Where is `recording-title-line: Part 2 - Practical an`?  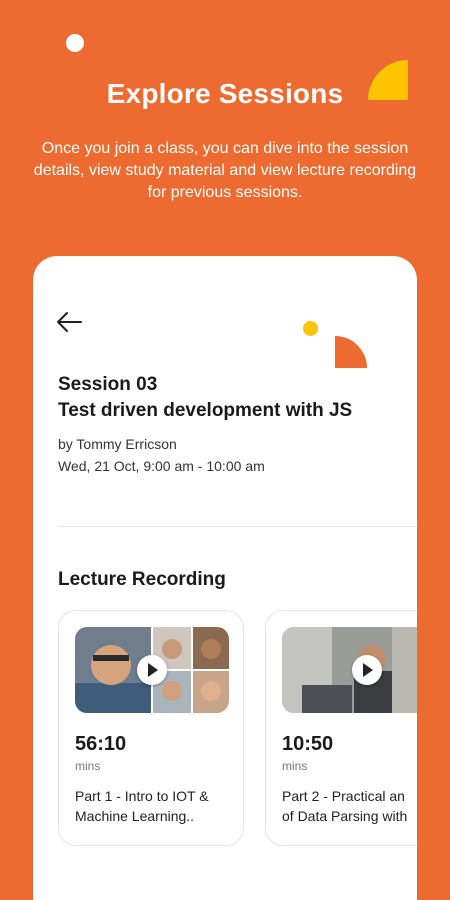 recording-title-line: Part 2 - Practical an is located at coordinates (343, 796).